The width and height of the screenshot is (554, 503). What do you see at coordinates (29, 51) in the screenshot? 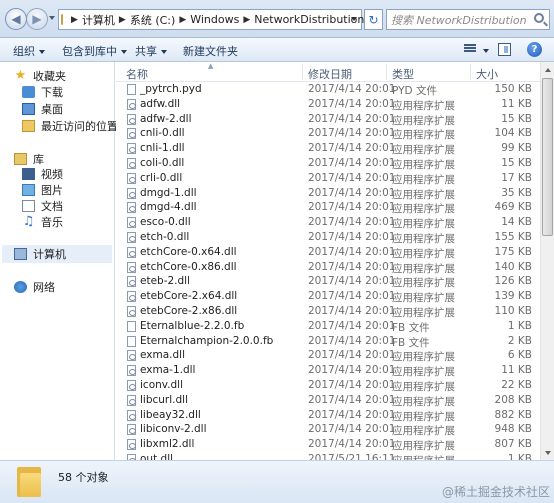
I see `organize-button: 组织` at bounding box center [29, 51].